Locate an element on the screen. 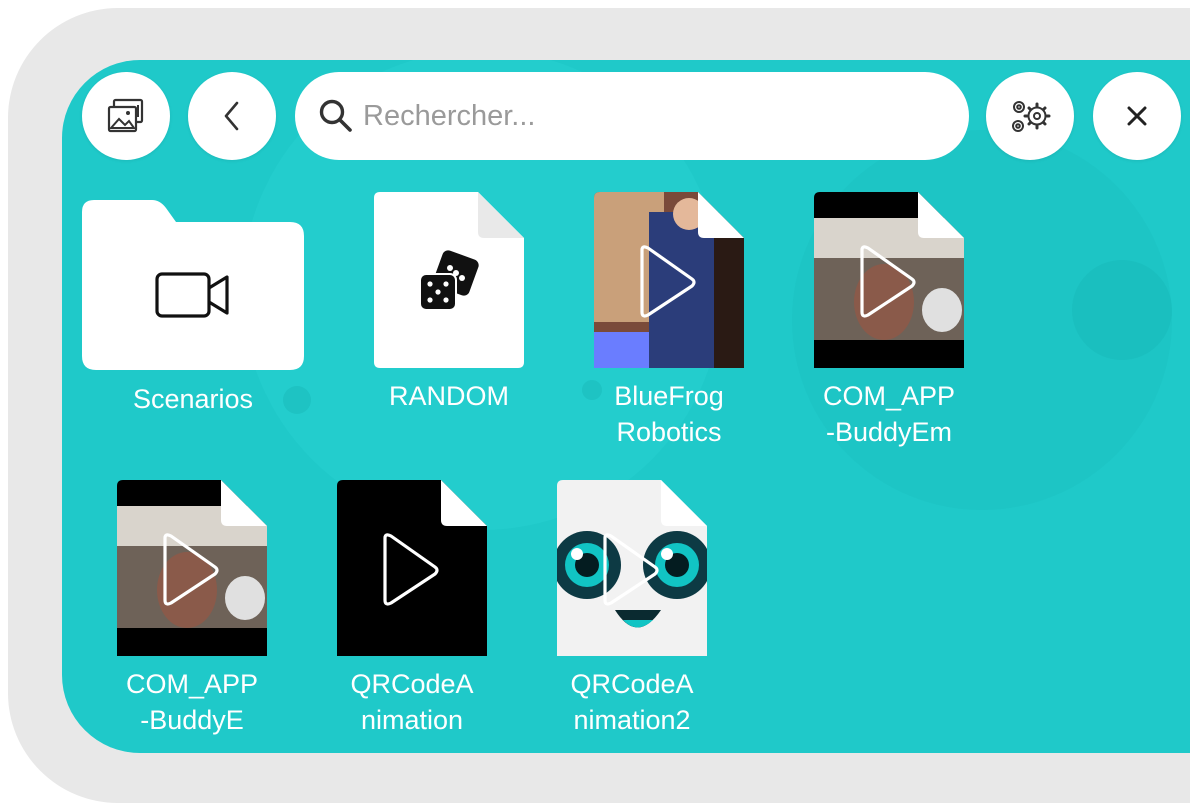 The width and height of the screenshot is (1190, 803). gallery-icon is located at coordinates (125, 115).